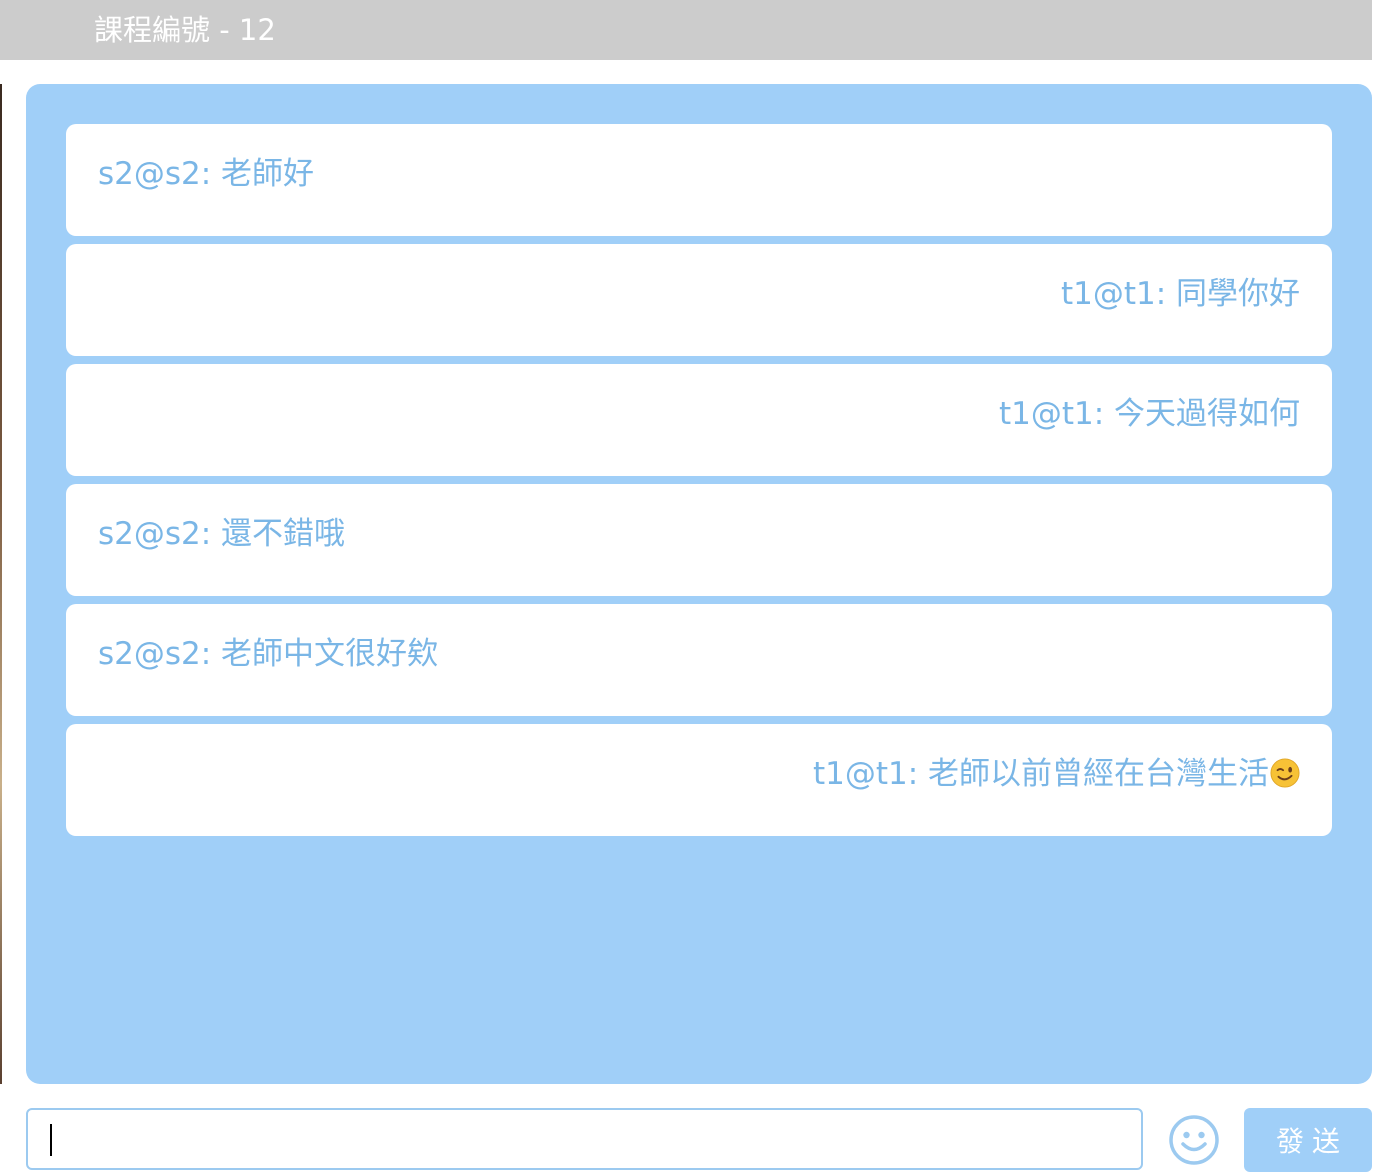 This screenshot has height=1172, width=1376. I want to click on course-title: 課程編號 - 12, so click(185, 30).